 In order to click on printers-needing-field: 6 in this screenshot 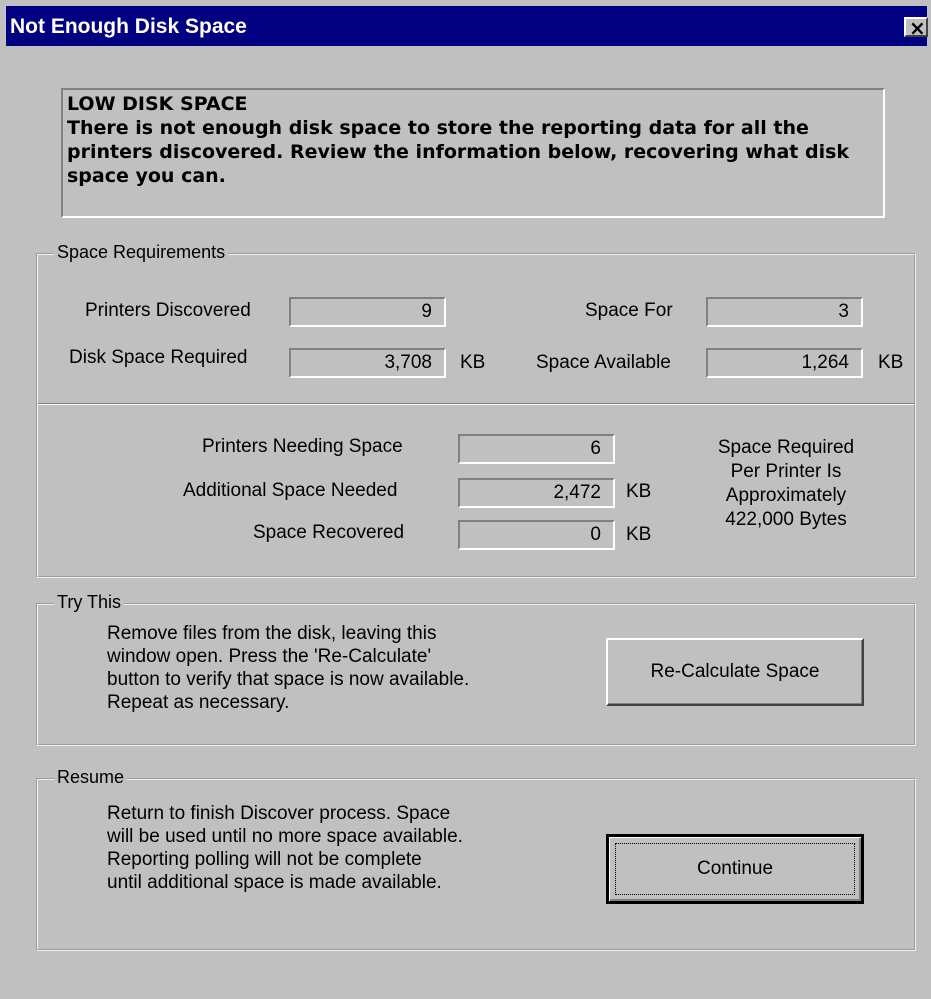, I will do `click(536, 449)`.